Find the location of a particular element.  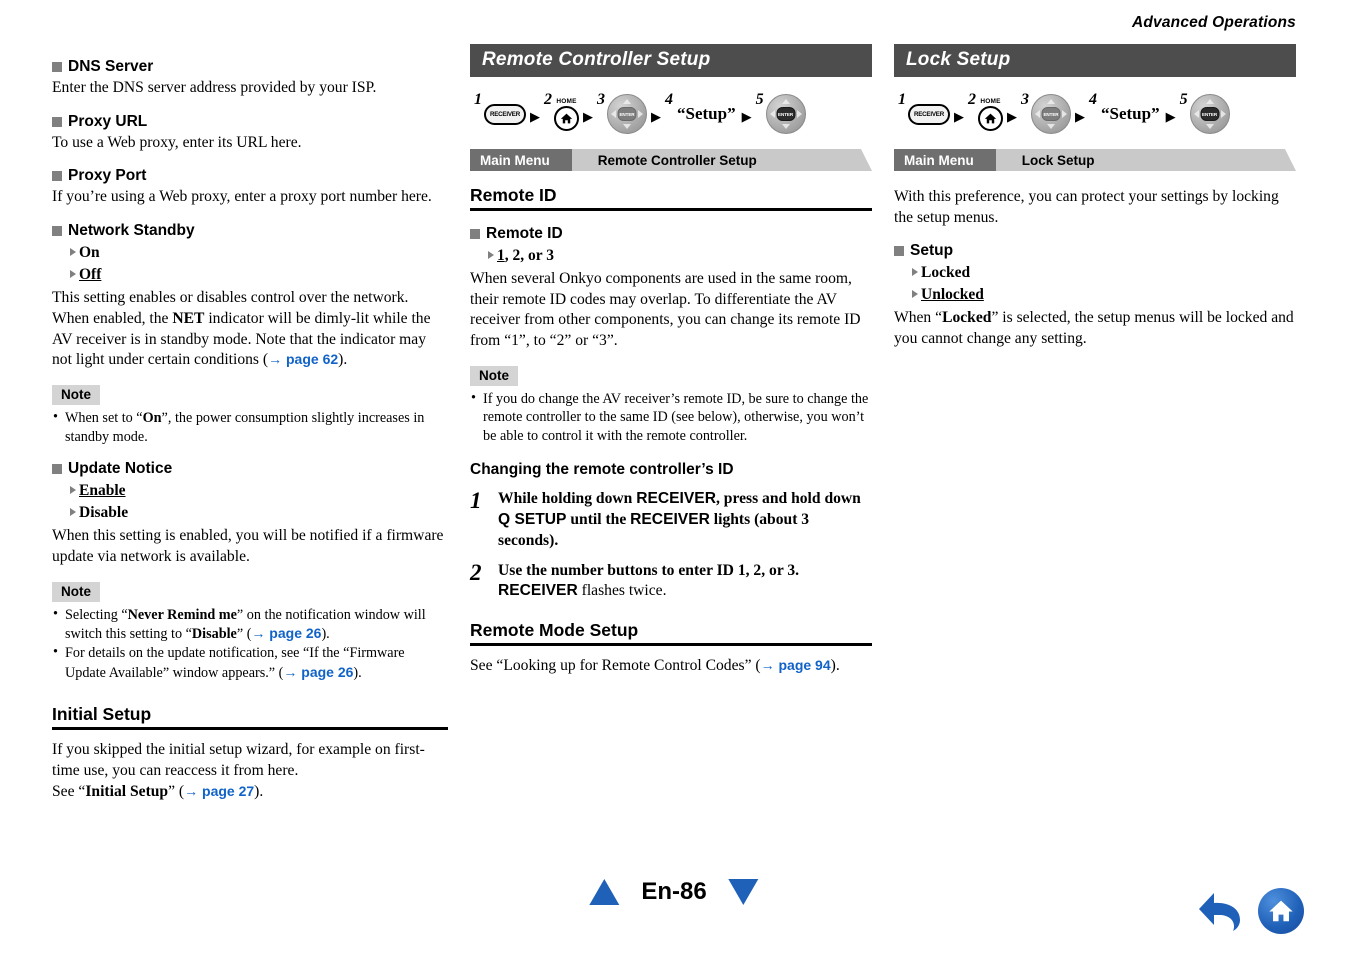

note-text: ” ( is located at coordinates (244, 633).